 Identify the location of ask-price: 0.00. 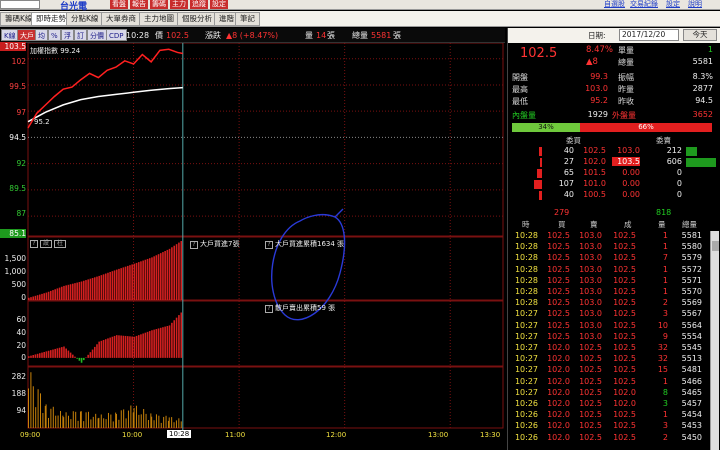
(631, 183).